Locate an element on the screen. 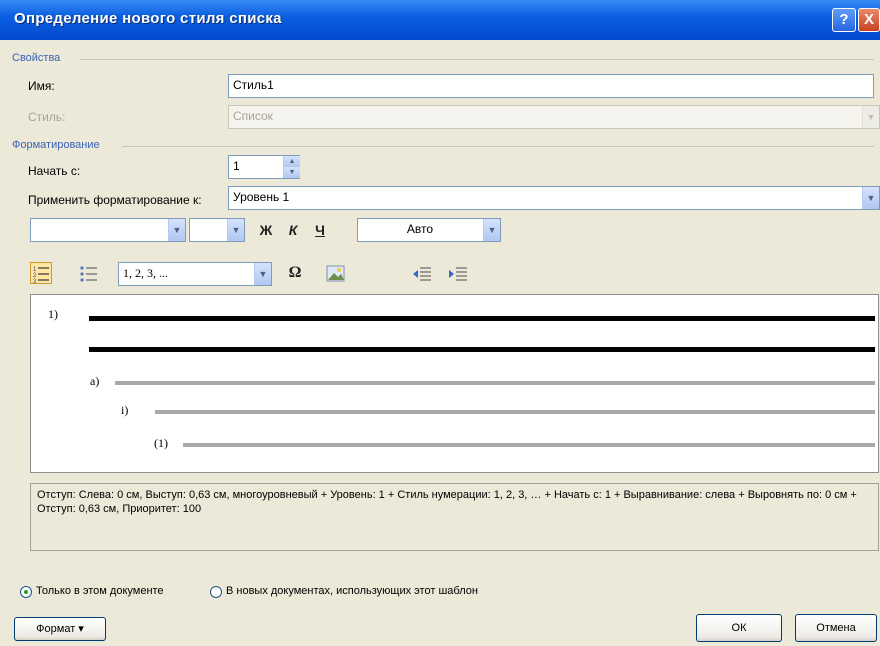  decrease-indent-icon is located at coordinates (422, 274).